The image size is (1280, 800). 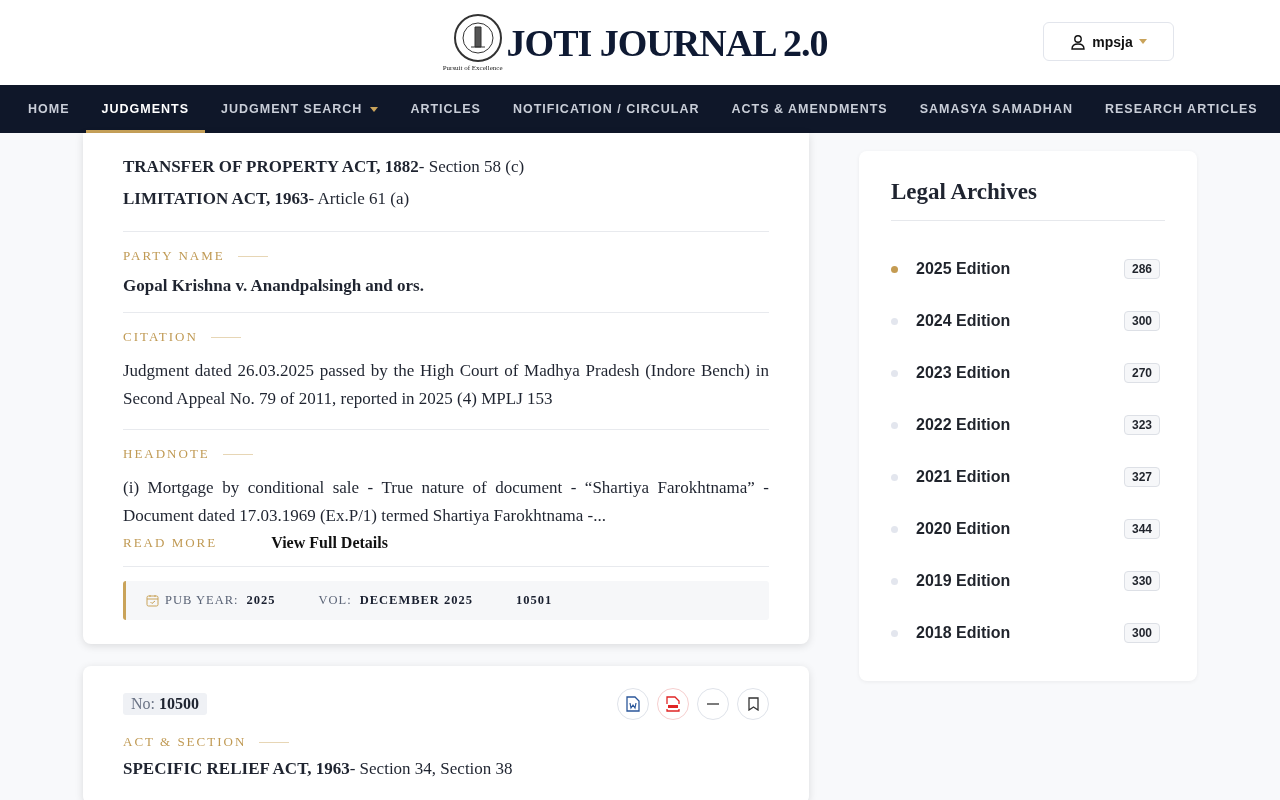 I want to click on section-label: PARTY NAME, so click(x=174, y=256).